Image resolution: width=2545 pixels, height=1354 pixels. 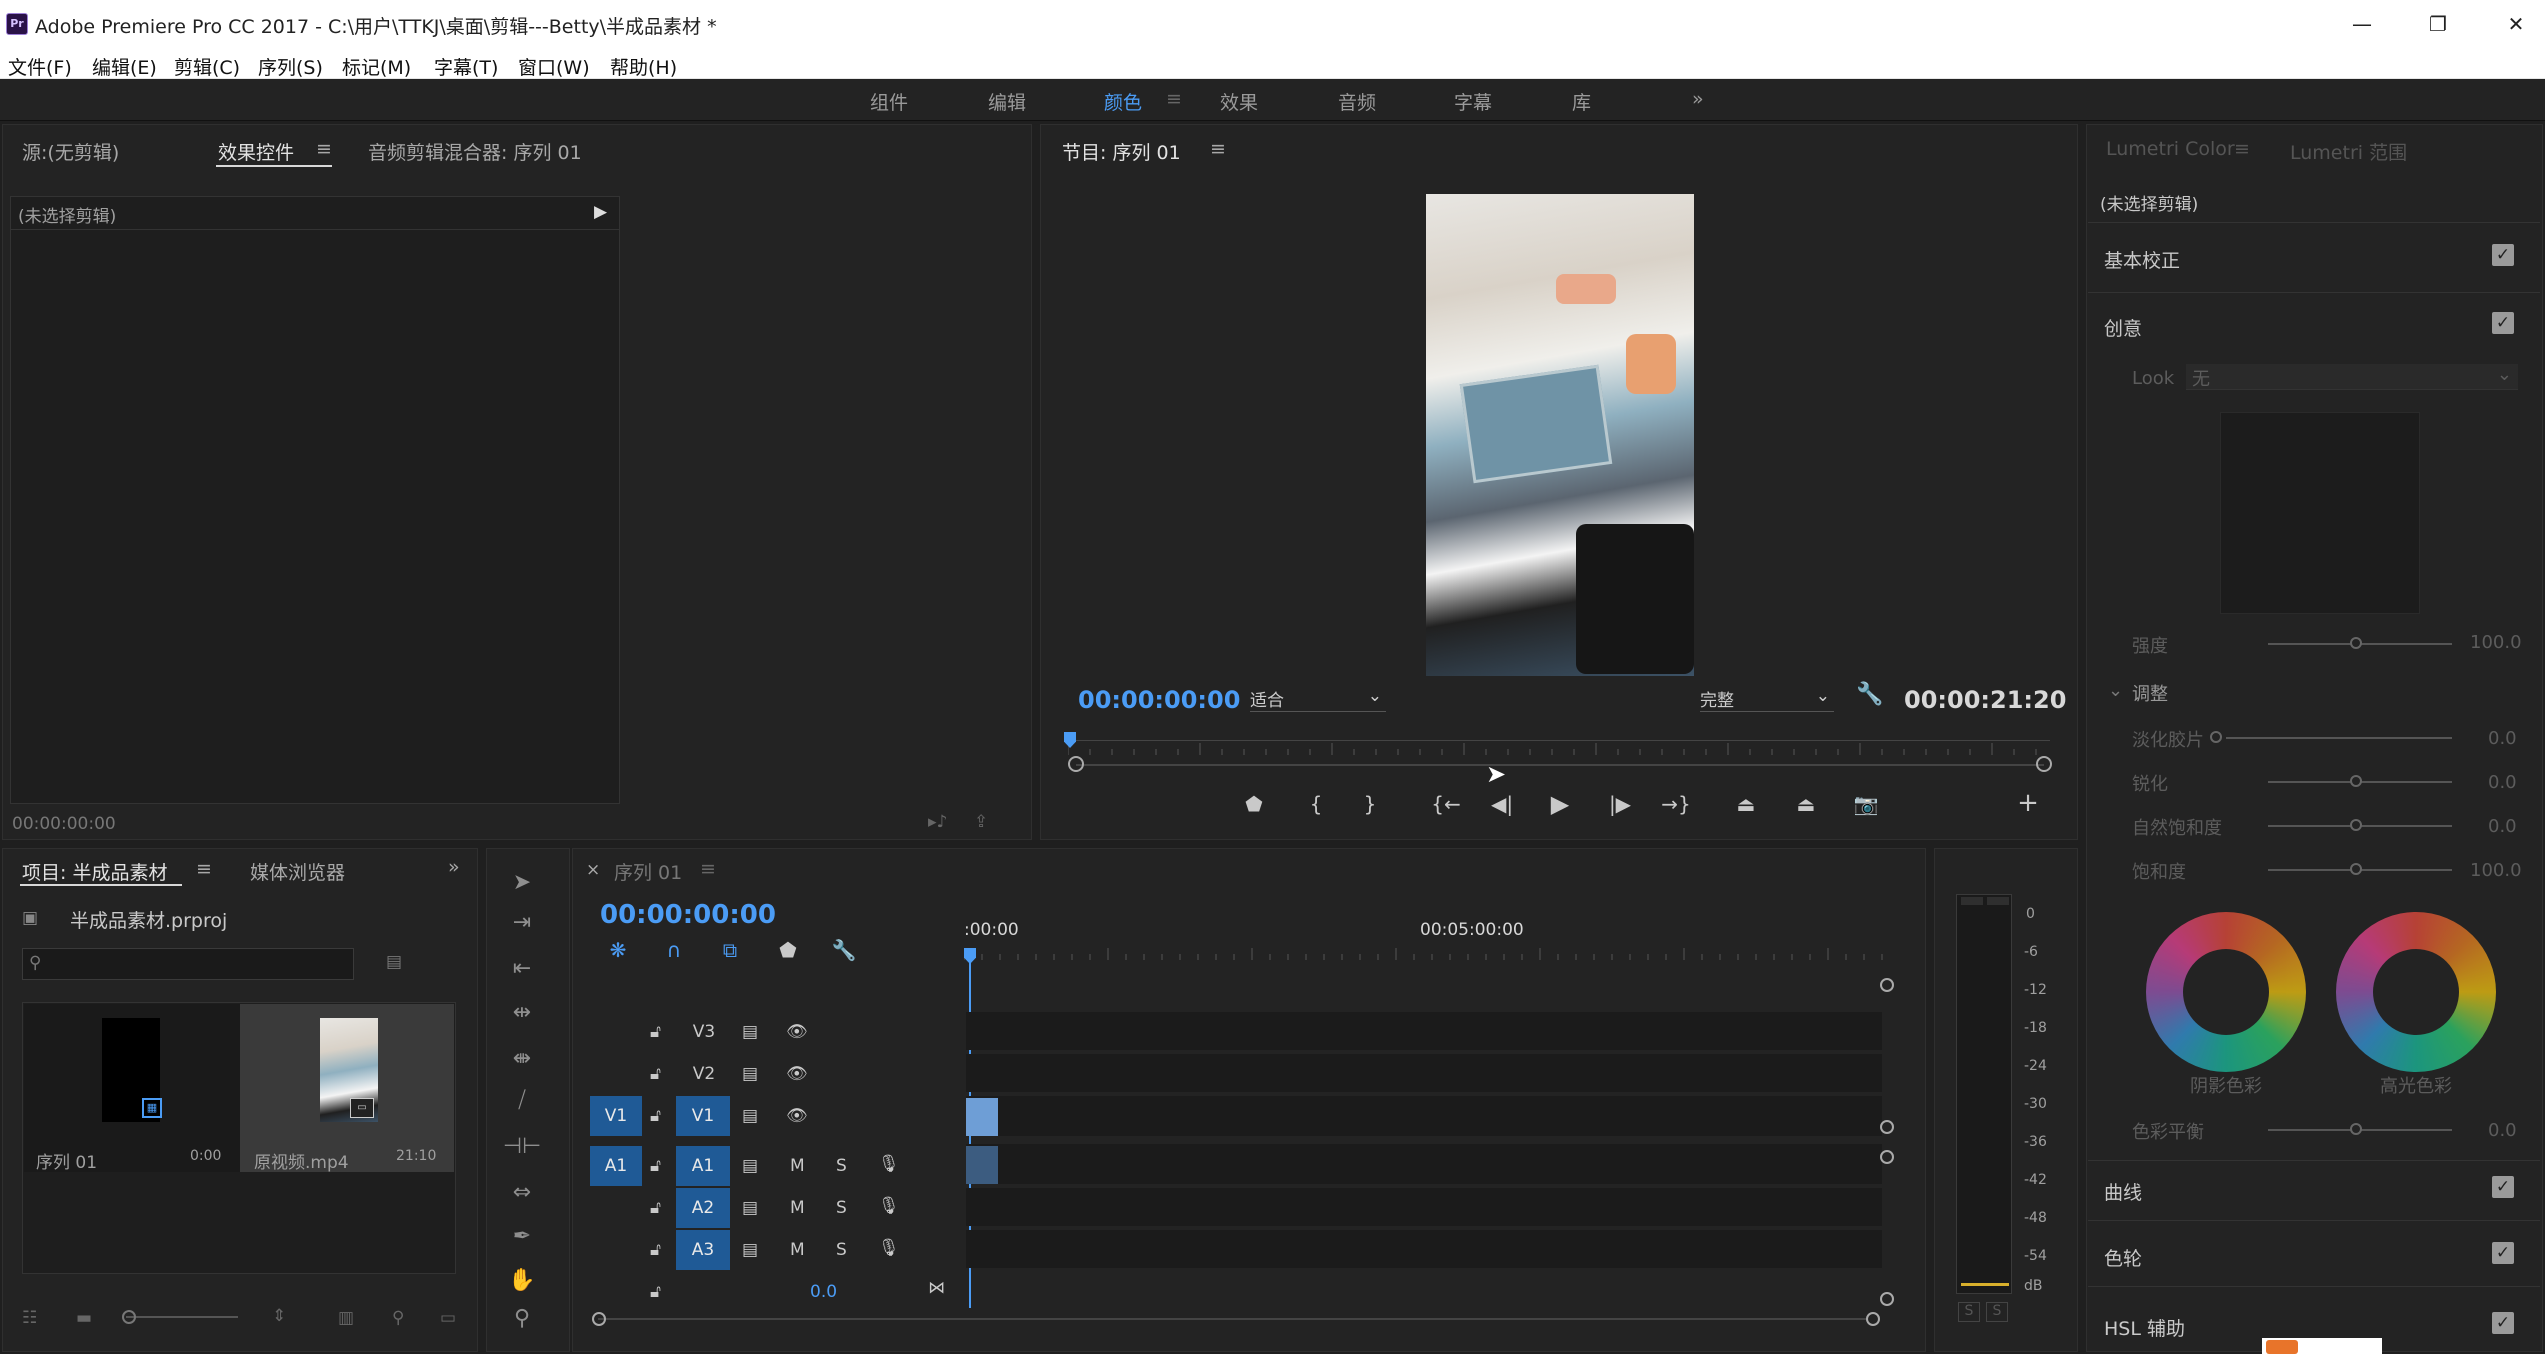 I want to click on tab-effect-controls: 效果控件, so click(x=256, y=151).